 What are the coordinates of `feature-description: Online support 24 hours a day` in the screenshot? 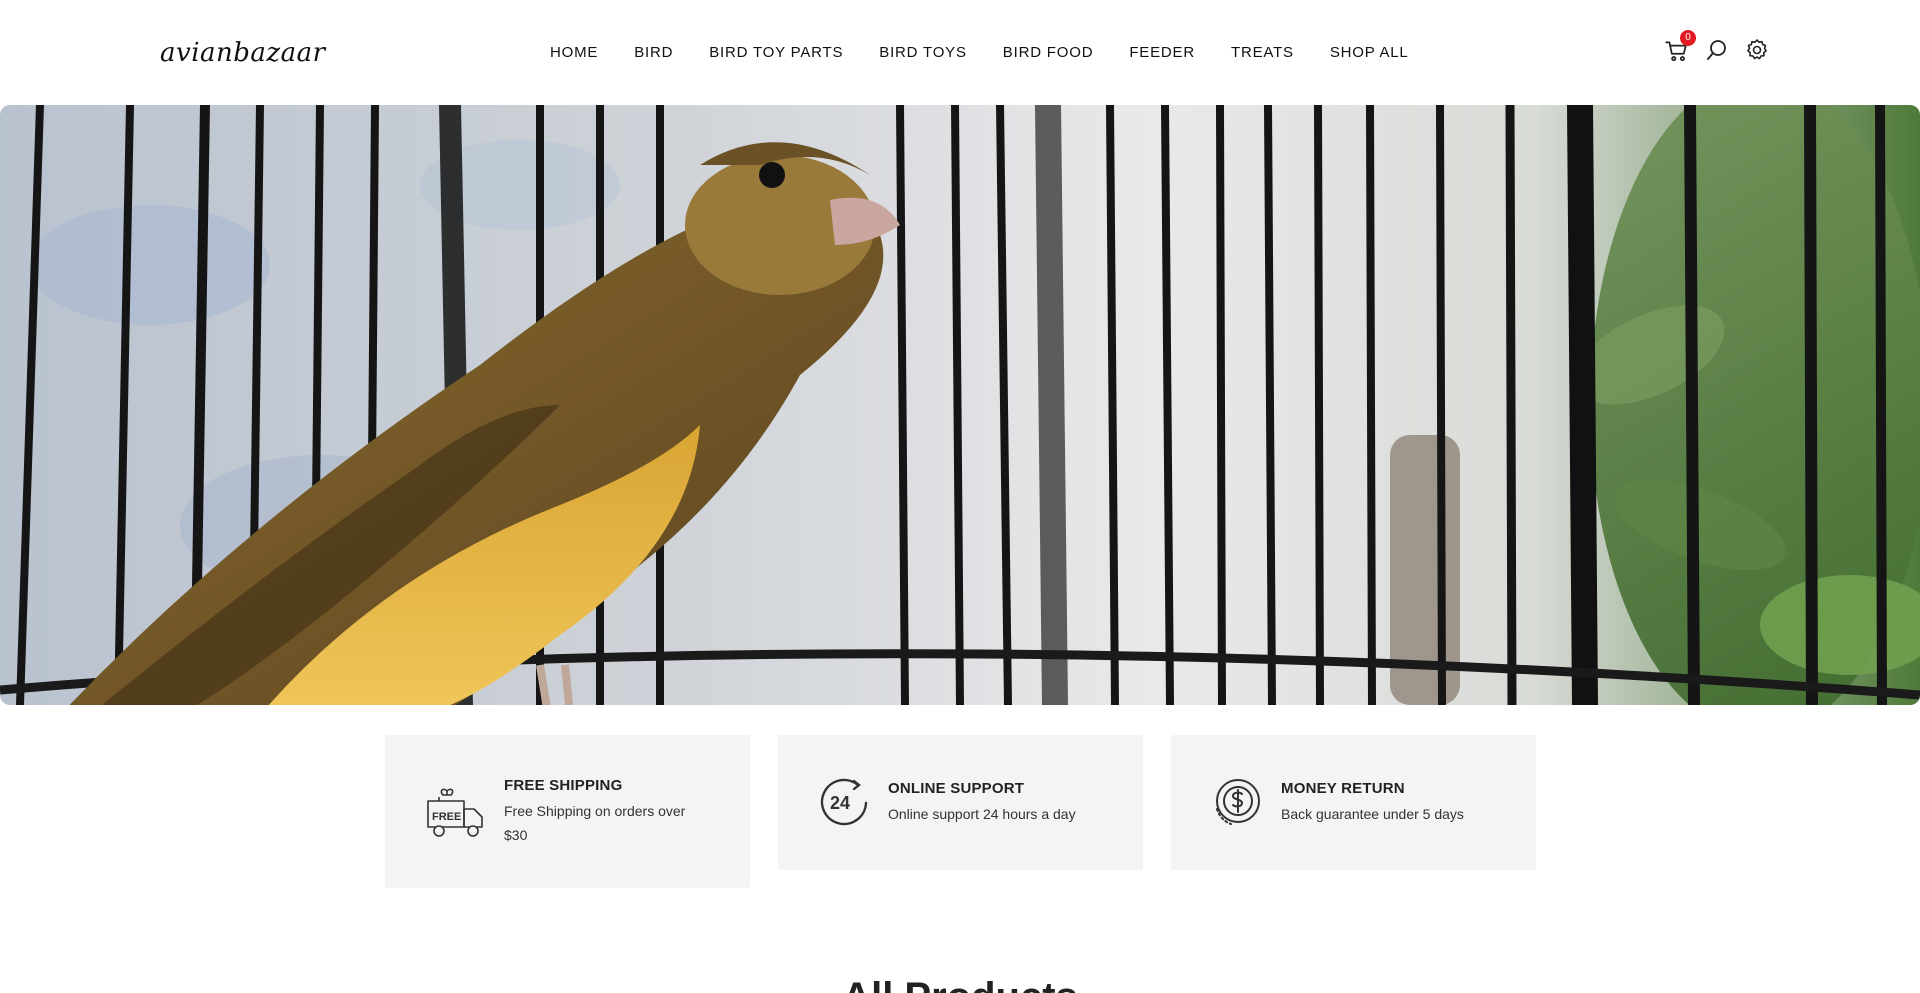 It's located at (982, 814).